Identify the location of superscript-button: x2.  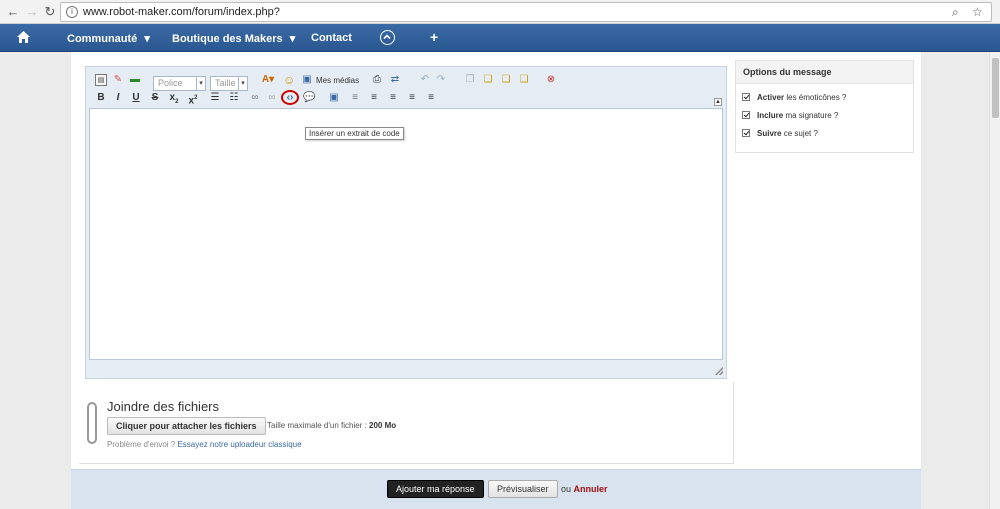
(193, 99).